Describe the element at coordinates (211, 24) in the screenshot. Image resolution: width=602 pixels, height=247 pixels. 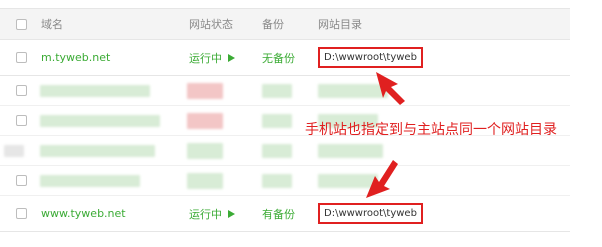
I see `header-status: 网站状态` at that location.